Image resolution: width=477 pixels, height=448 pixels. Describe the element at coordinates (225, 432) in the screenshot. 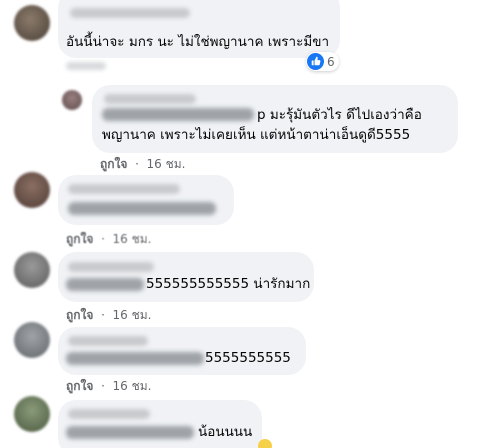

I see `comment-text: น้อนนนน` at that location.